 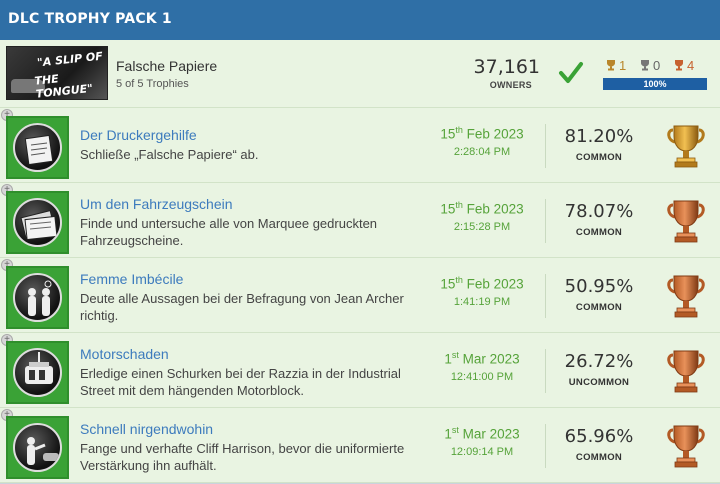 What do you see at coordinates (152, 84) in the screenshot?
I see `pack-trophy-count: 5 of 5 Trophies` at bounding box center [152, 84].